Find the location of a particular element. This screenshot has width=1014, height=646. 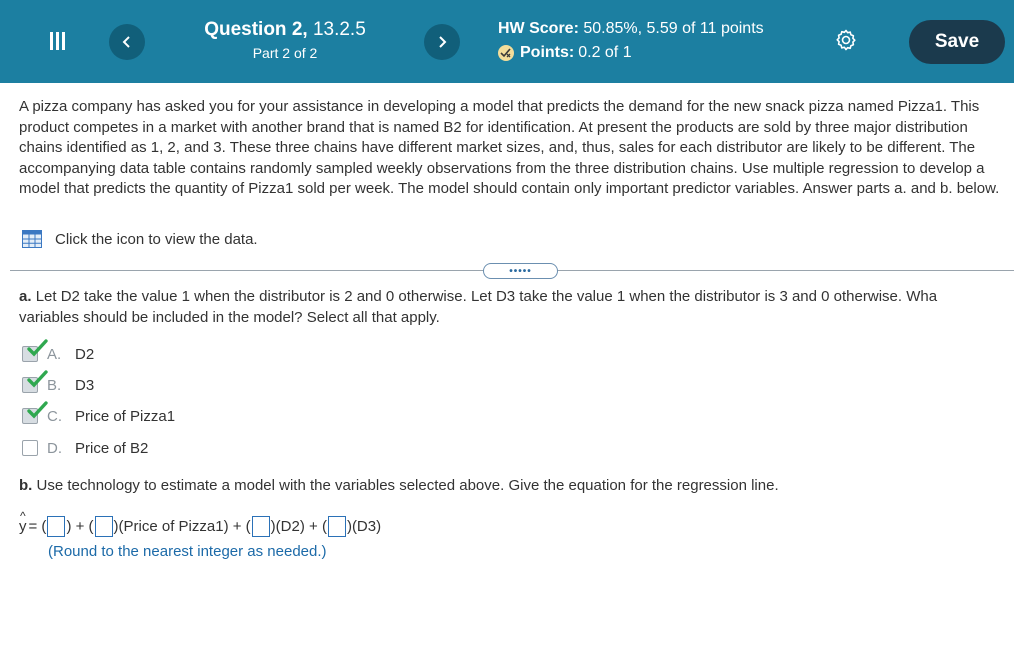

next-question-button is located at coordinates (442, 42).